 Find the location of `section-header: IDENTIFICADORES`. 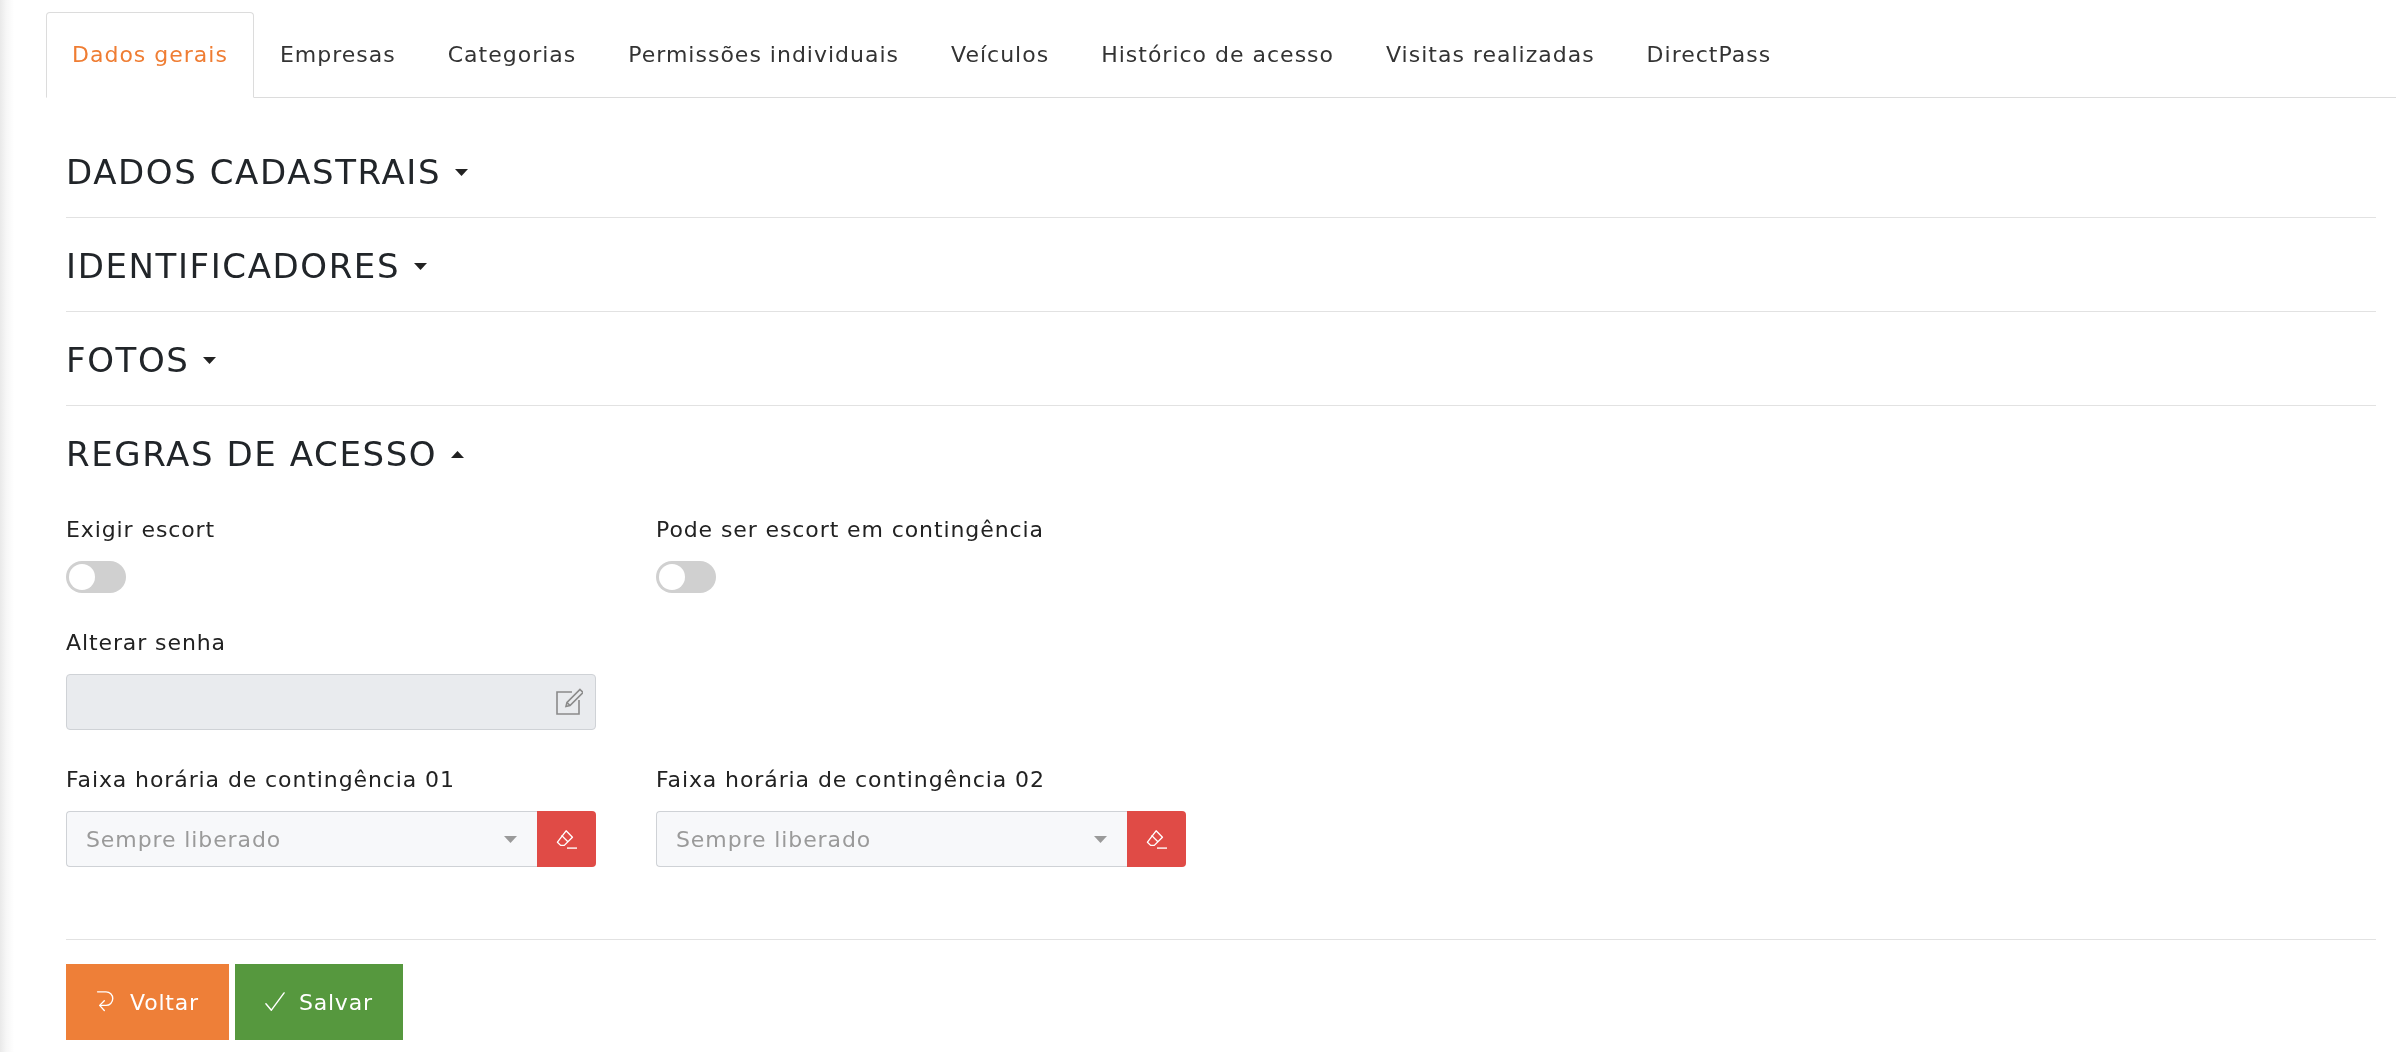

section-header: IDENTIFICADORES is located at coordinates (247, 264).